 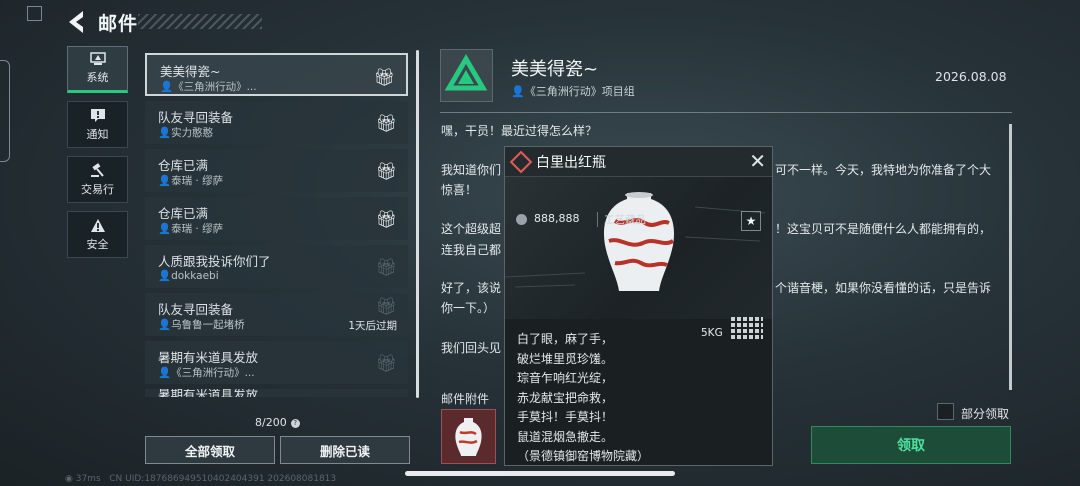 What do you see at coordinates (911, 445) in the screenshot?
I see `claim-button: 领取` at bounding box center [911, 445].